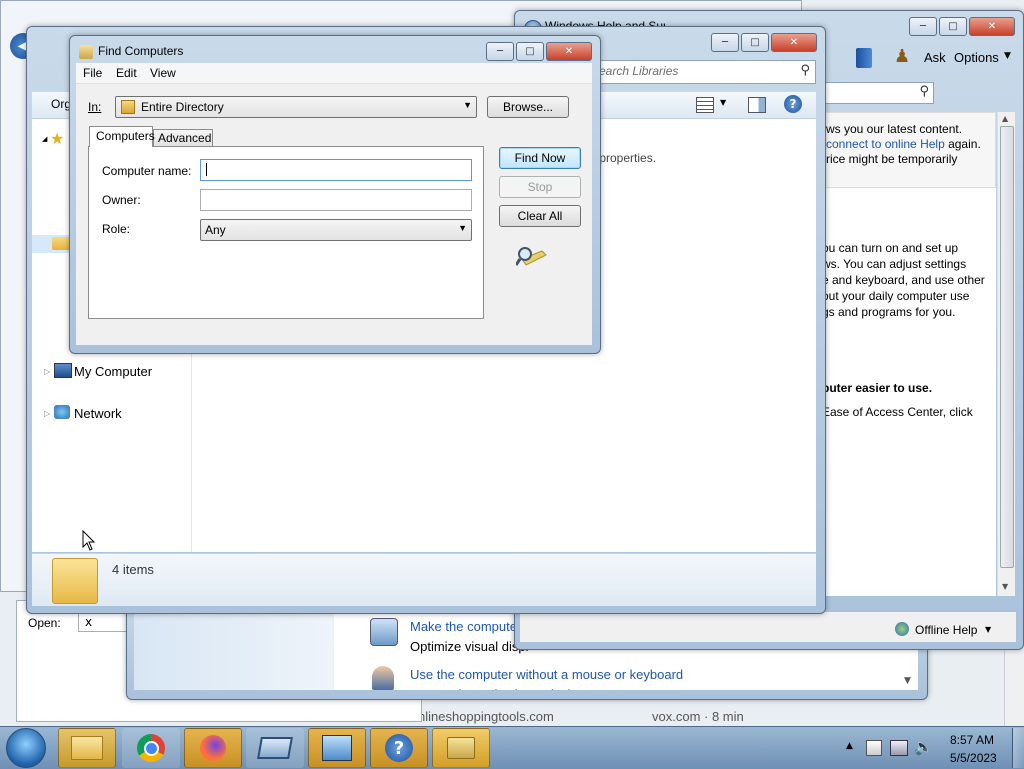 This screenshot has width=1024, height=769. I want to click on find-close-button: ✕, so click(569, 51).